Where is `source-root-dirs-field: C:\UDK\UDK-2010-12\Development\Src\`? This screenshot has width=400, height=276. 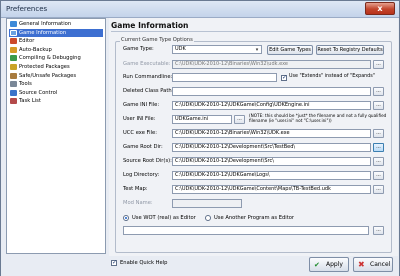
source-root-dirs-field: C:\UDK\UDK-2010-12\Development\Src\ is located at coordinates (271, 161).